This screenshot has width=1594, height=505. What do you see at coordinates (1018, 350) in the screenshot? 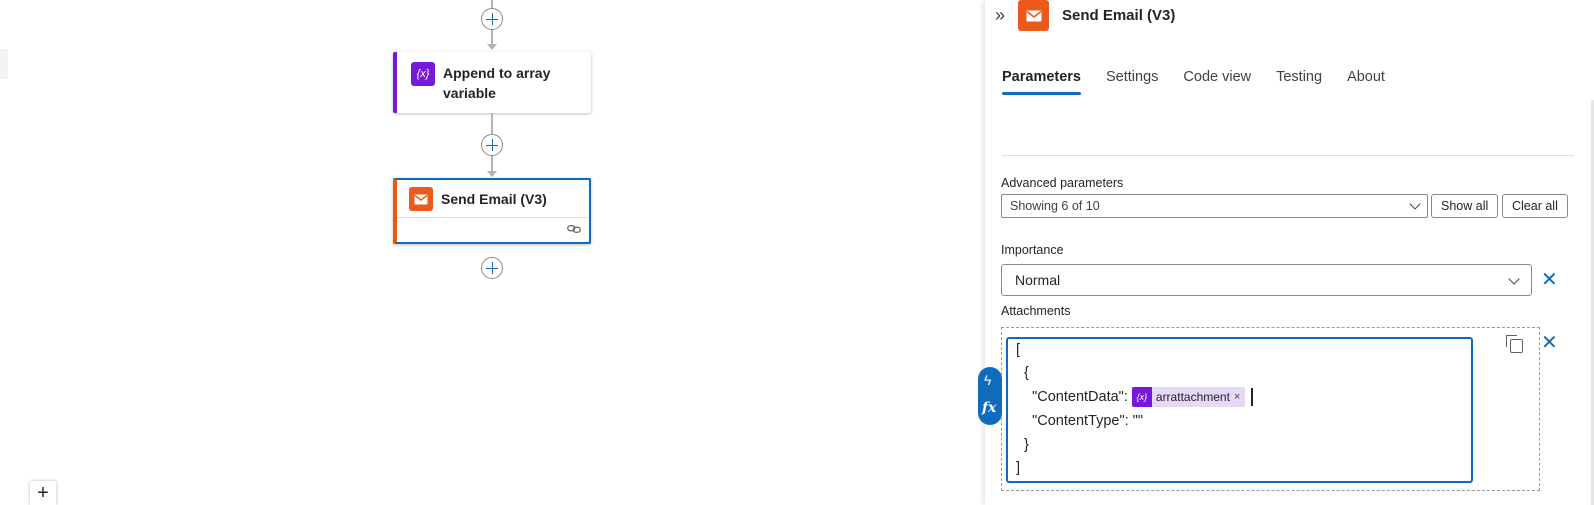
I see `code-line: [` at bounding box center [1018, 350].